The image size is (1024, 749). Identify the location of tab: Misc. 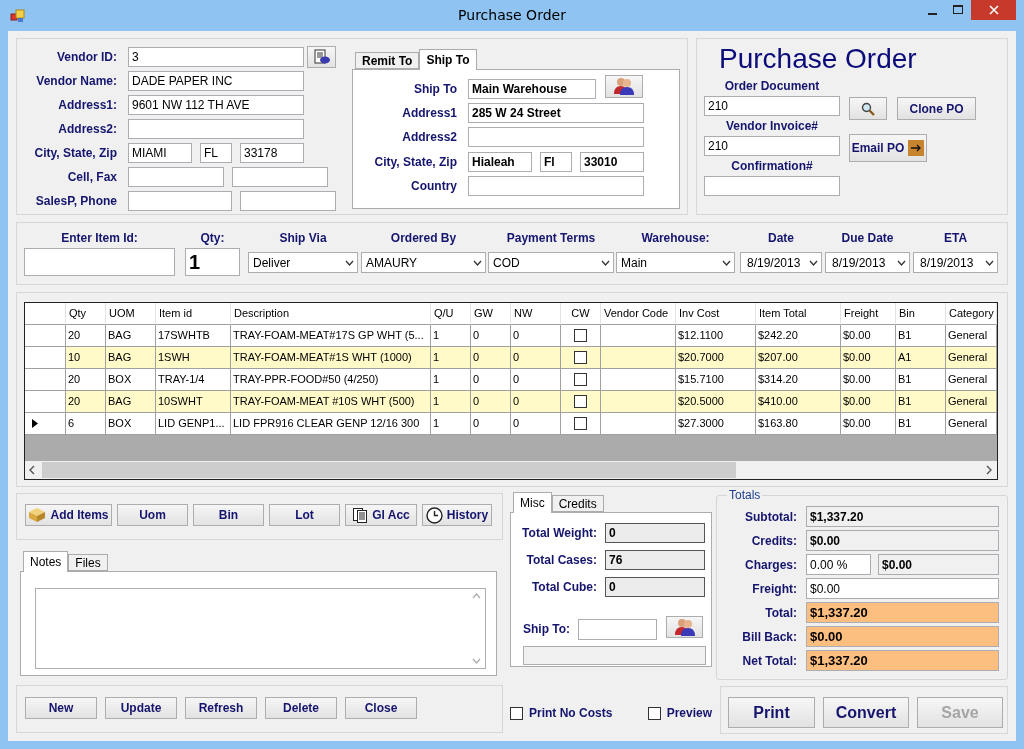
(532, 502).